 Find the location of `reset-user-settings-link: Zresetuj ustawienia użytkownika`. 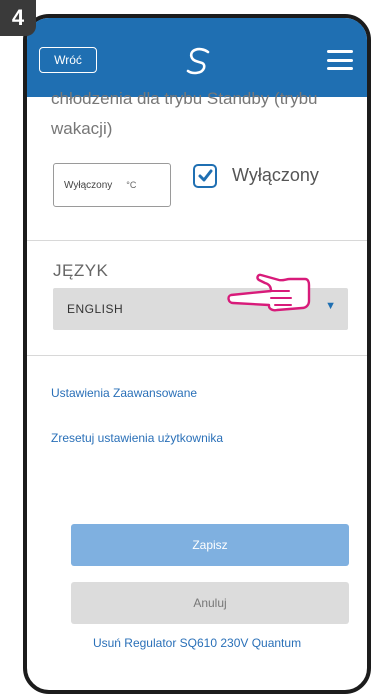

reset-user-settings-link: Zresetuj ustawienia użytkownika is located at coordinates (137, 438).